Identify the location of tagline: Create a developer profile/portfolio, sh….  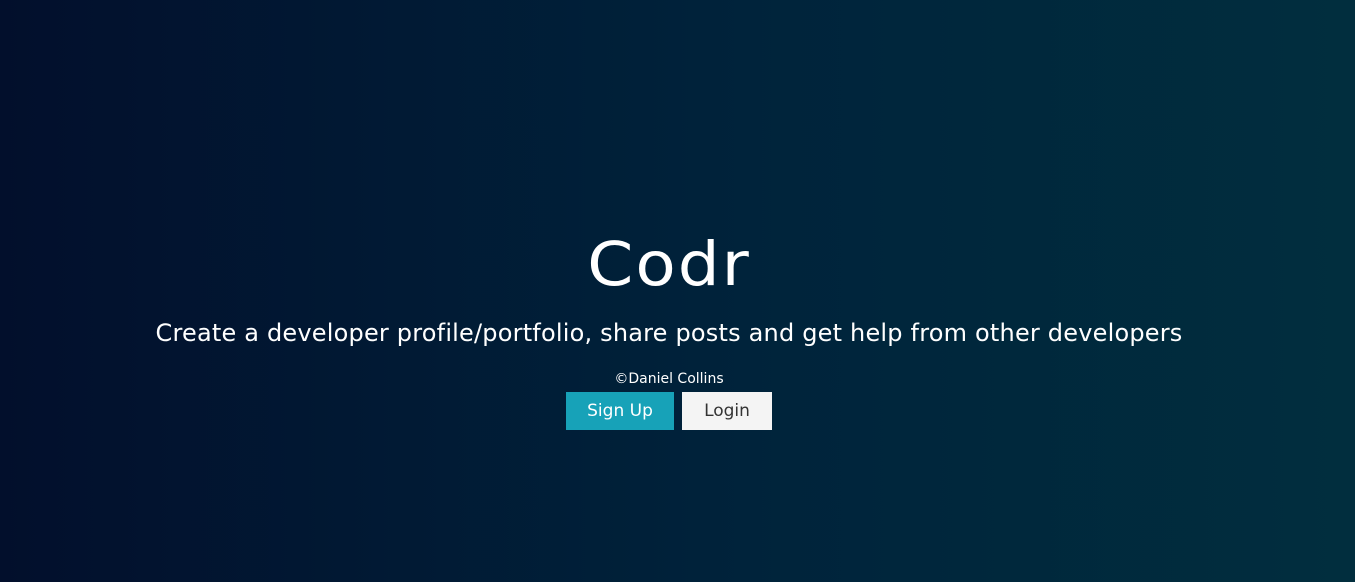
(669, 333).